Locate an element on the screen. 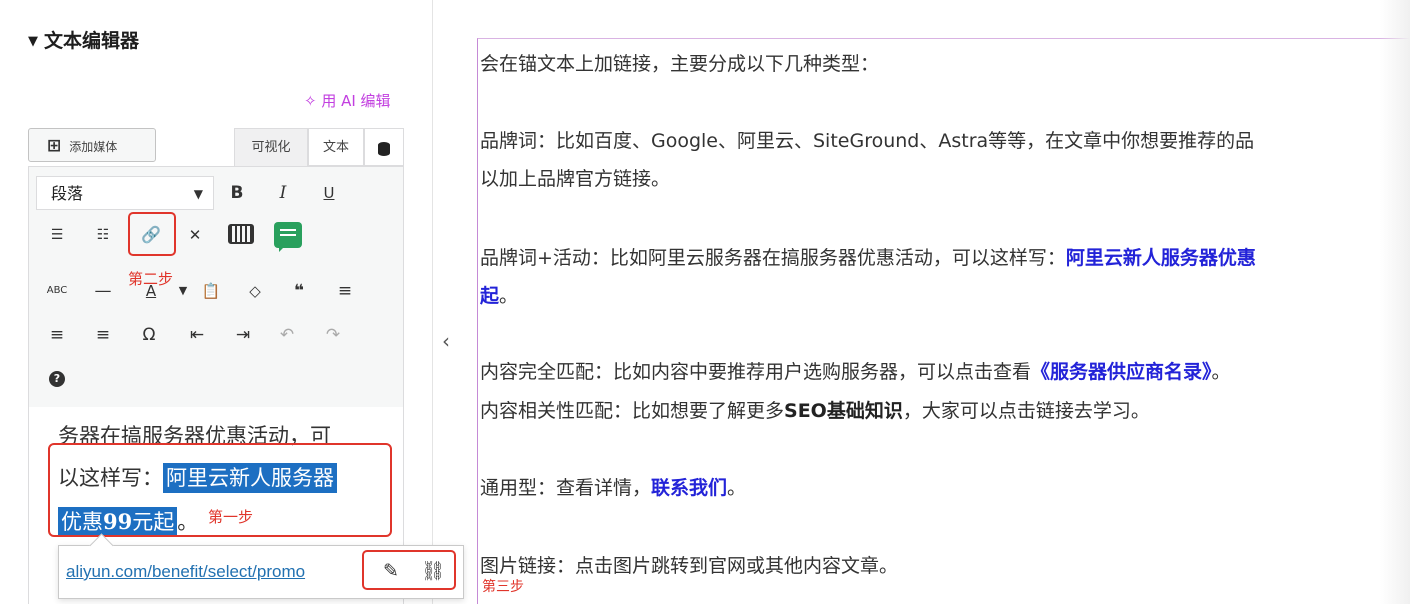  comment-plugin-icon is located at coordinates (288, 237).